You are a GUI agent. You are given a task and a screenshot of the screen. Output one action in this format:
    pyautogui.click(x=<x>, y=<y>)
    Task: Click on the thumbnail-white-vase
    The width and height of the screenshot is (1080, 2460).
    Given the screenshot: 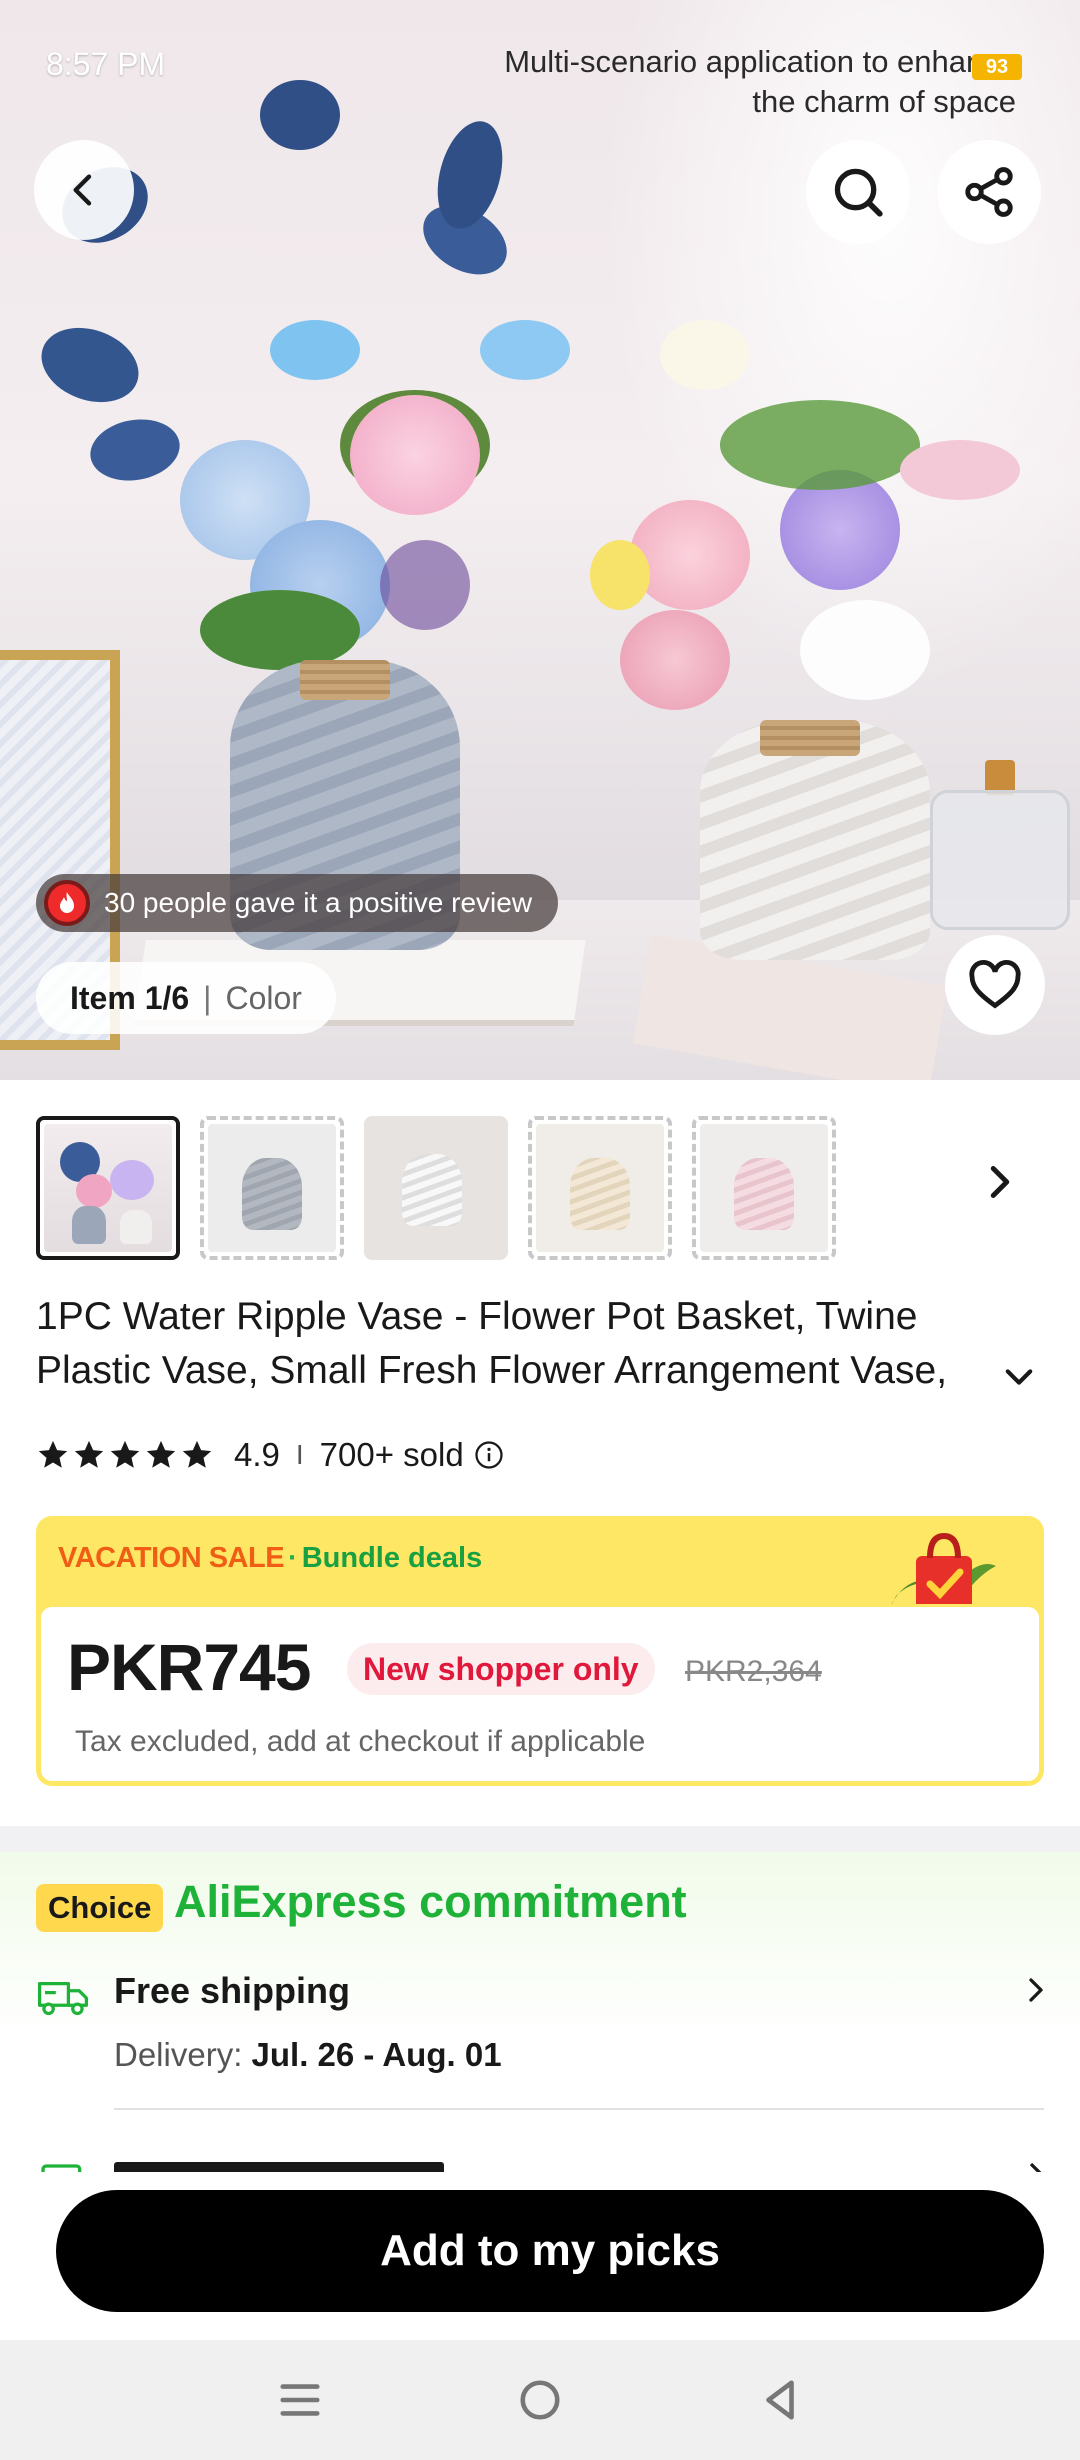 What is the action you would take?
    pyautogui.click(x=436, y=1188)
    